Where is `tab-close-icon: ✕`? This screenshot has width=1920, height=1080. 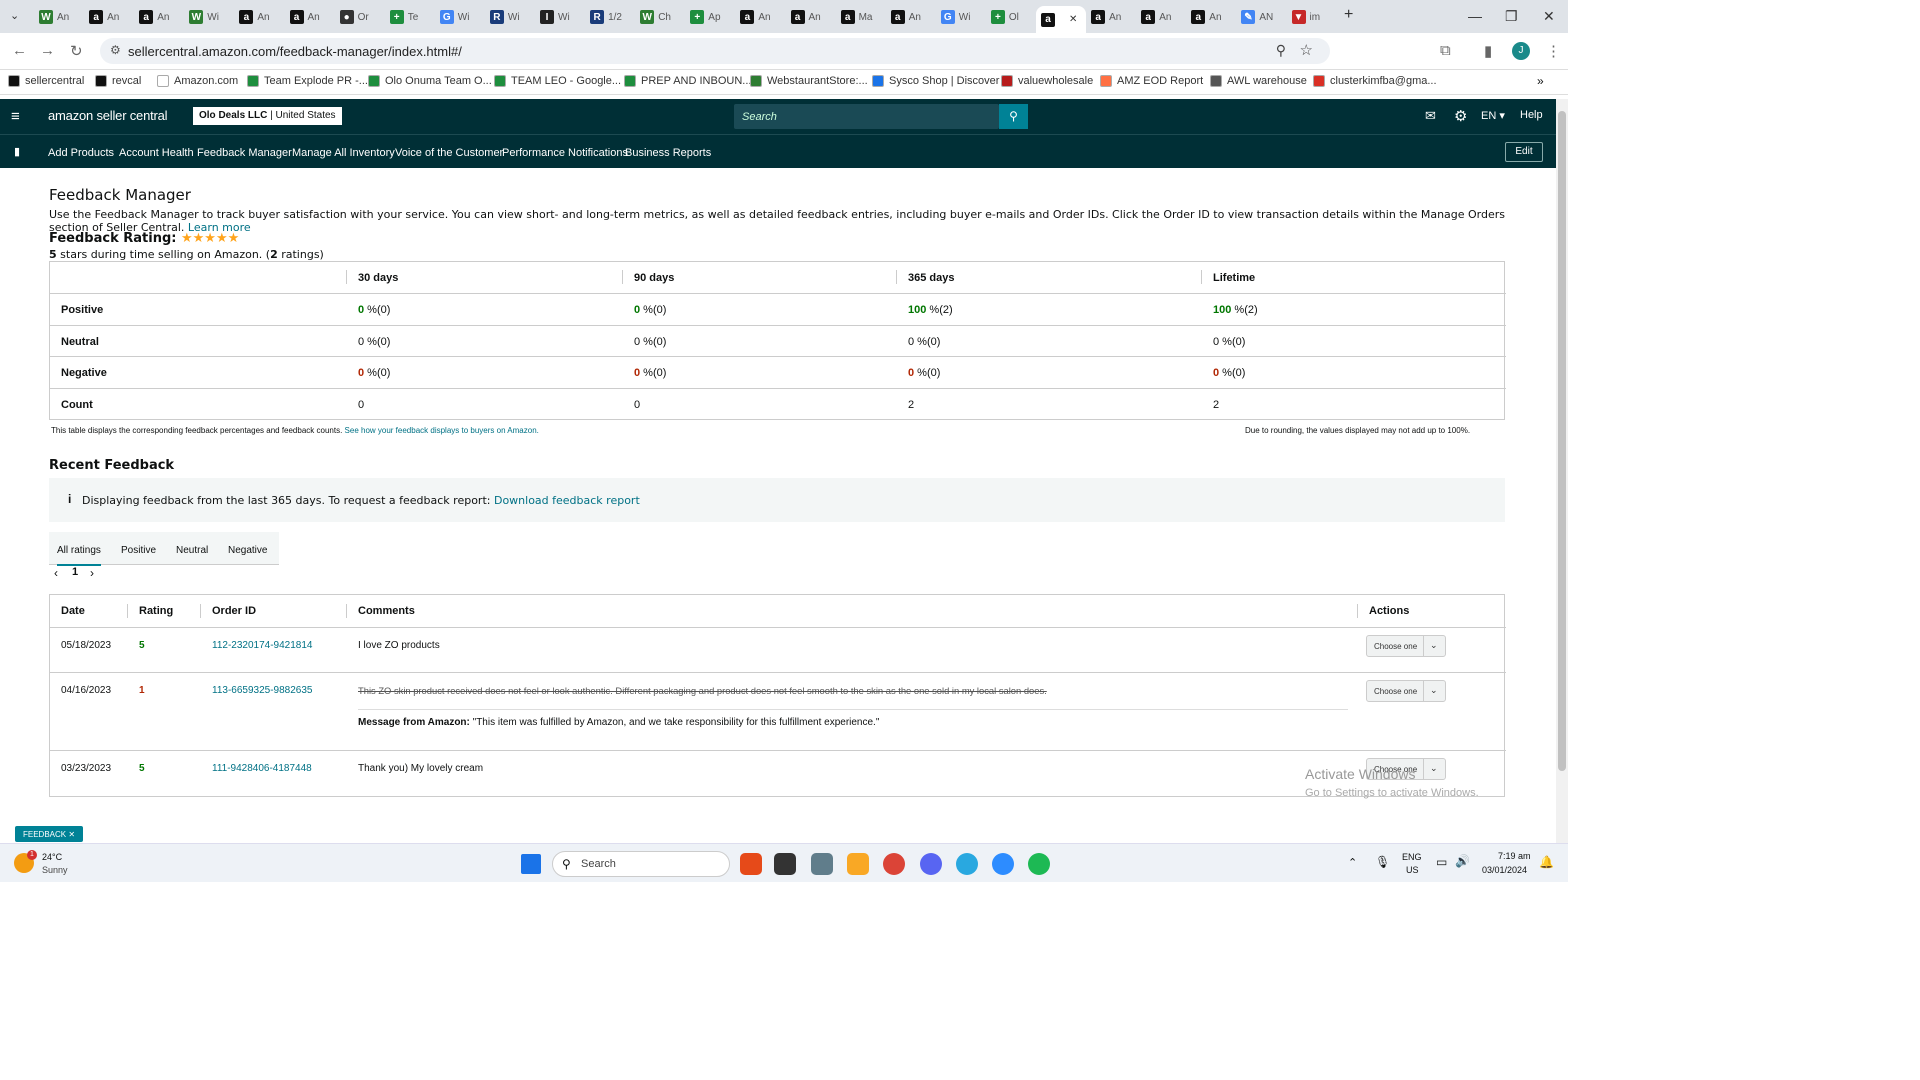
tab-close-icon: ✕ is located at coordinates (1073, 19).